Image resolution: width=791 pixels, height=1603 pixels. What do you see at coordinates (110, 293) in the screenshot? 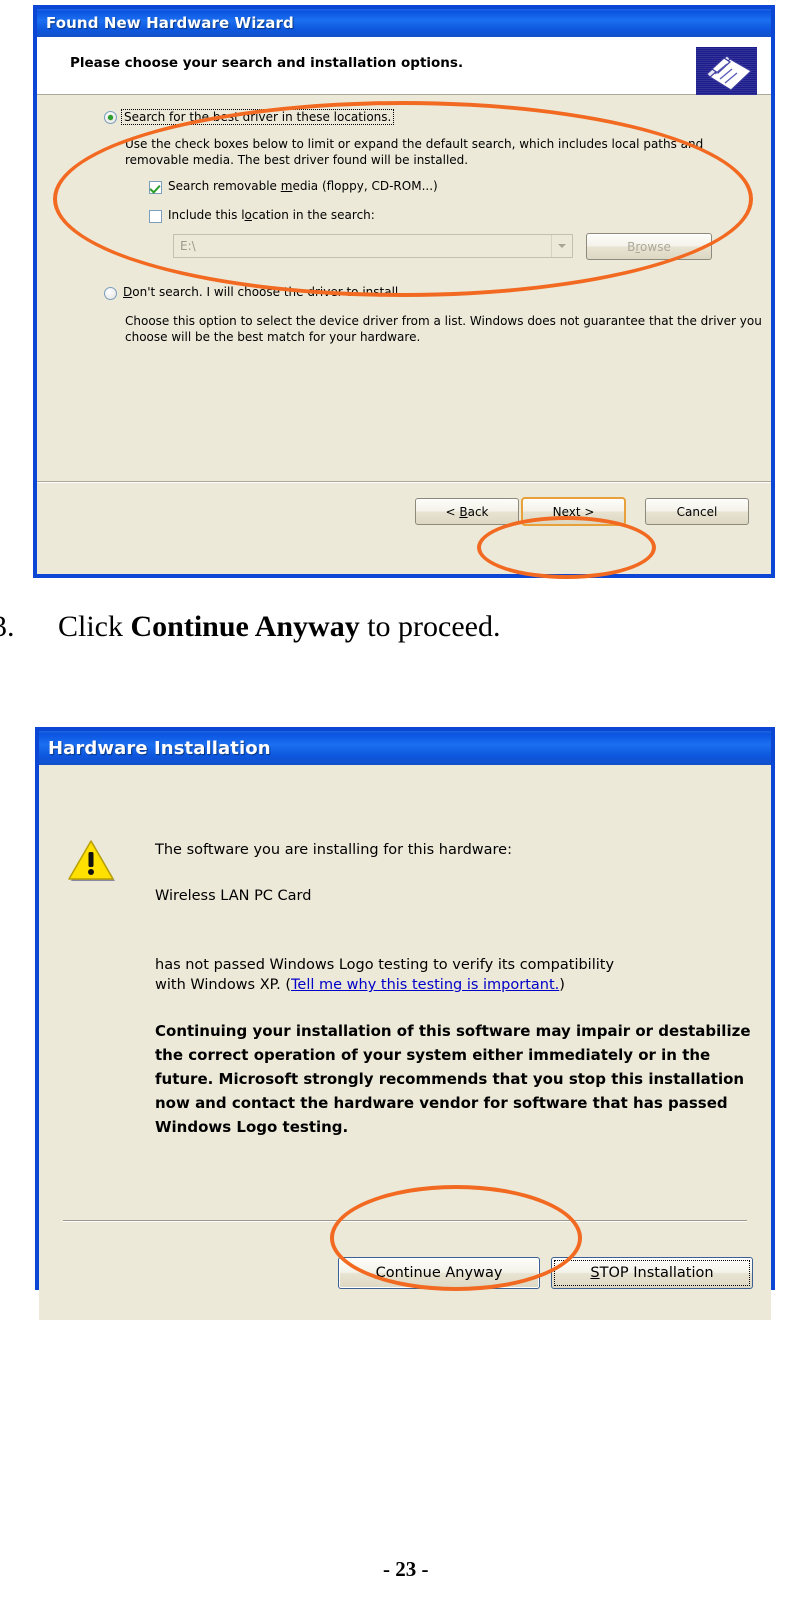
I see `radio-dont-search-indicator` at bounding box center [110, 293].